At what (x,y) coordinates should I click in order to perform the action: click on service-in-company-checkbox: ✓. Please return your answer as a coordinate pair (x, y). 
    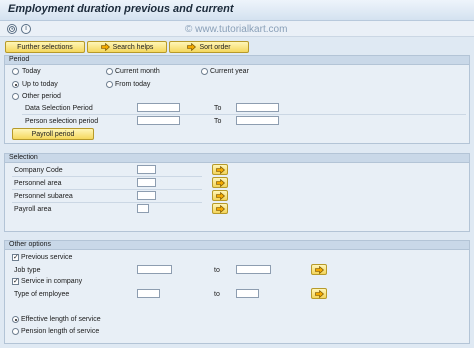
    Looking at the image, I should click on (15, 281).